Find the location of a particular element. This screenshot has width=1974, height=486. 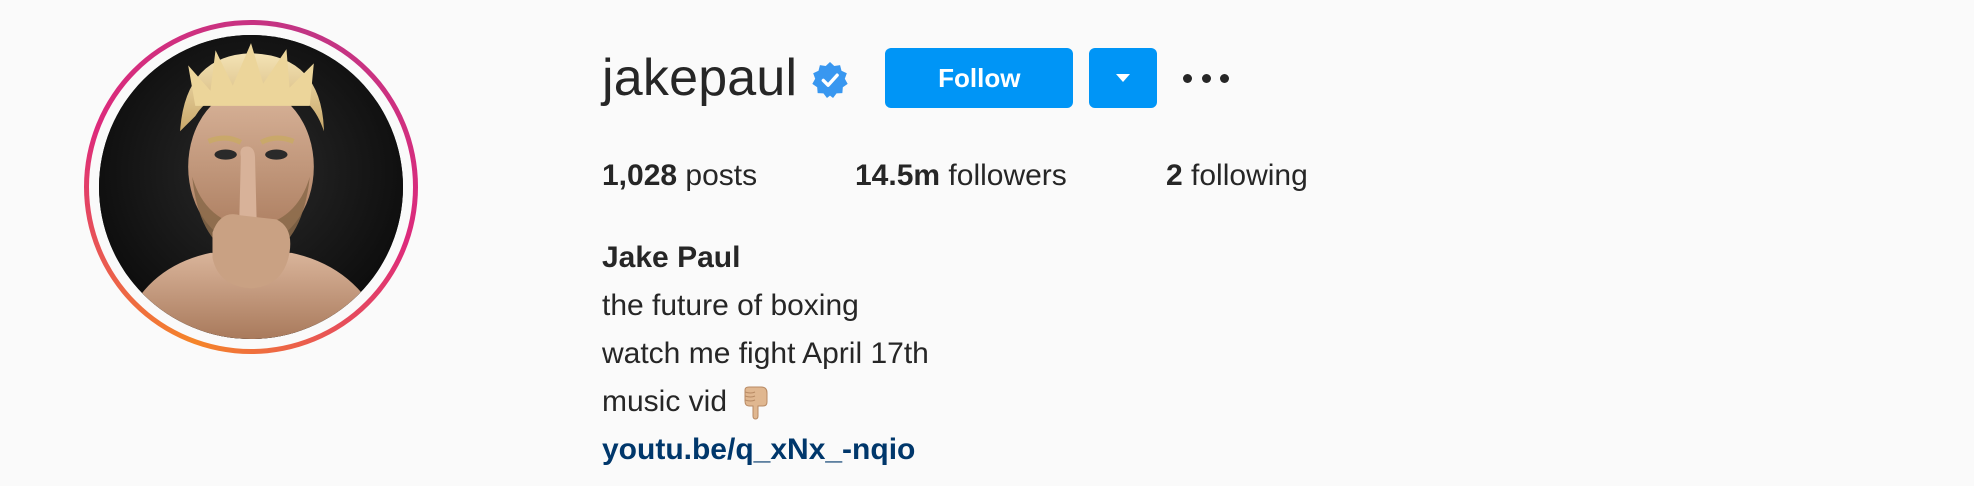

story-ring is located at coordinates (251, 187).